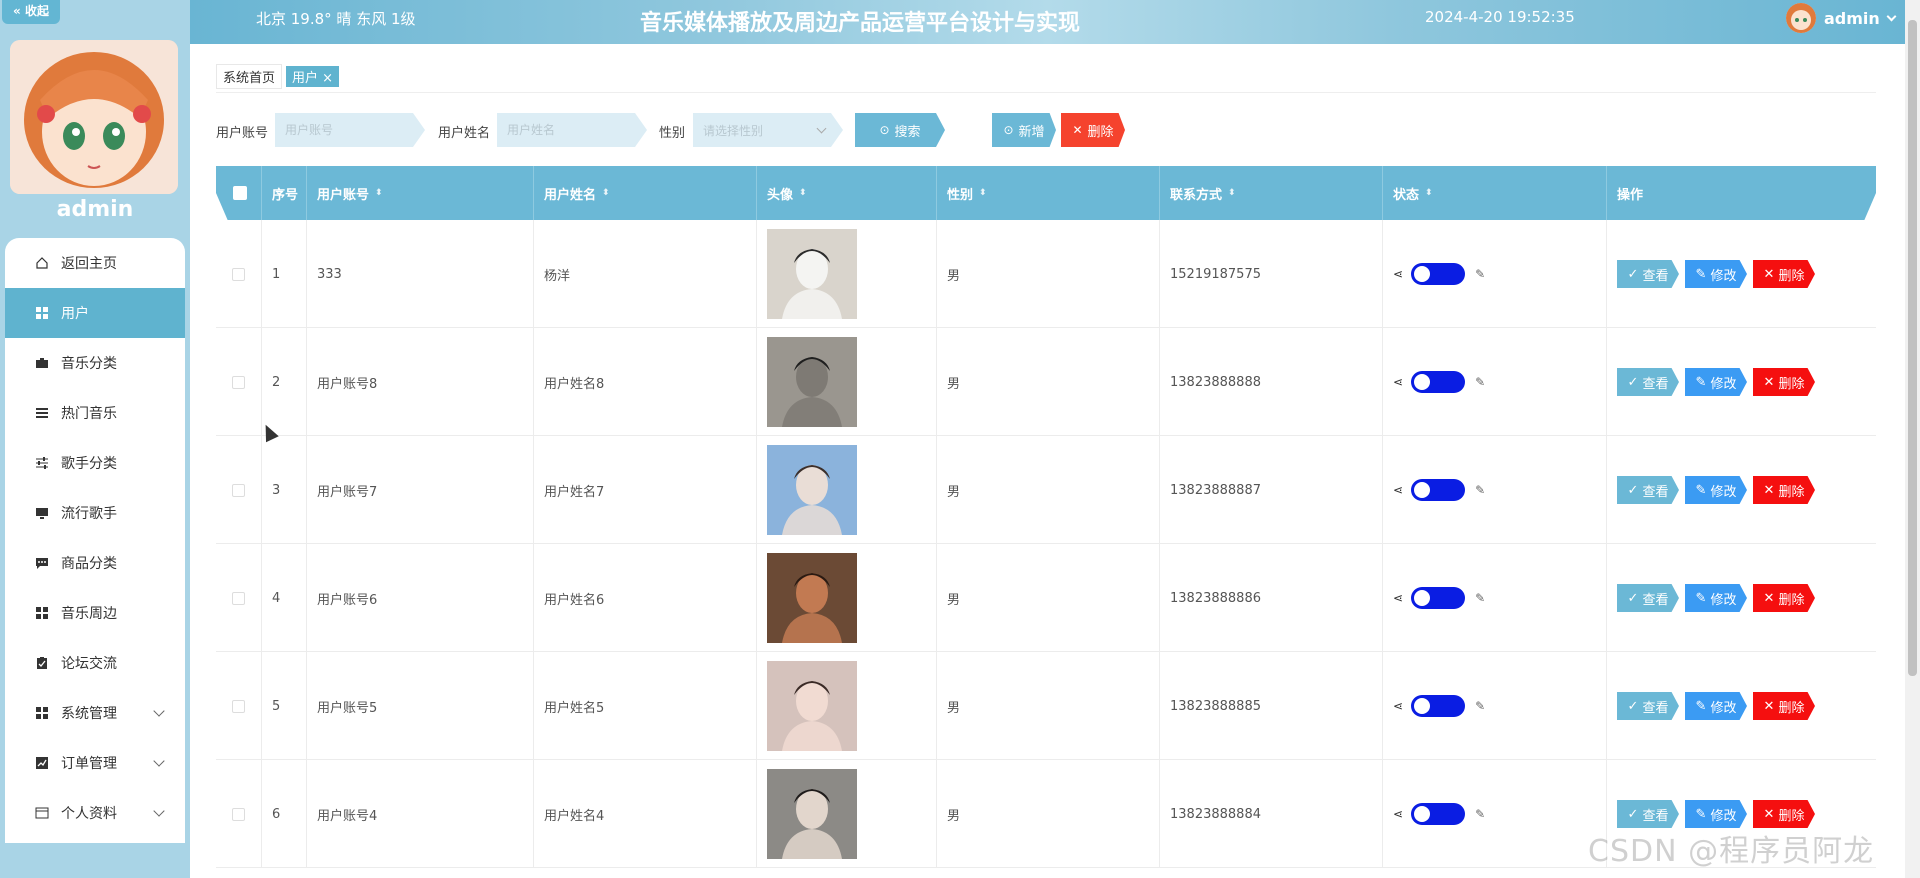 The image size is (1920, 878). Describe the element at coordinates (95, 813) in the screenshot. I see `sidebar-item-profile: 个人资料` at that location.